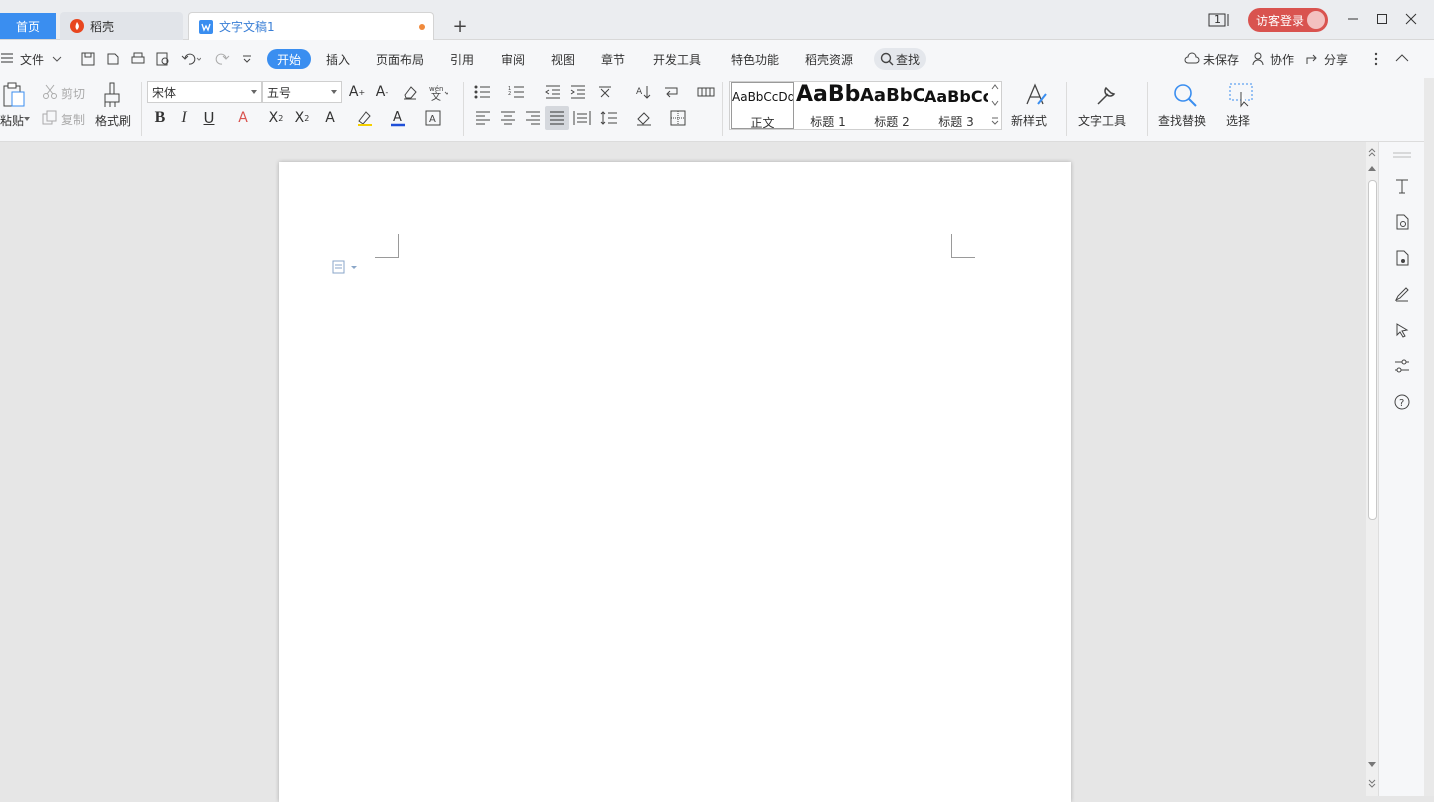 This screenshot has width=1434, height=802. I want to click on bold-icon: B, so click(160, 118).